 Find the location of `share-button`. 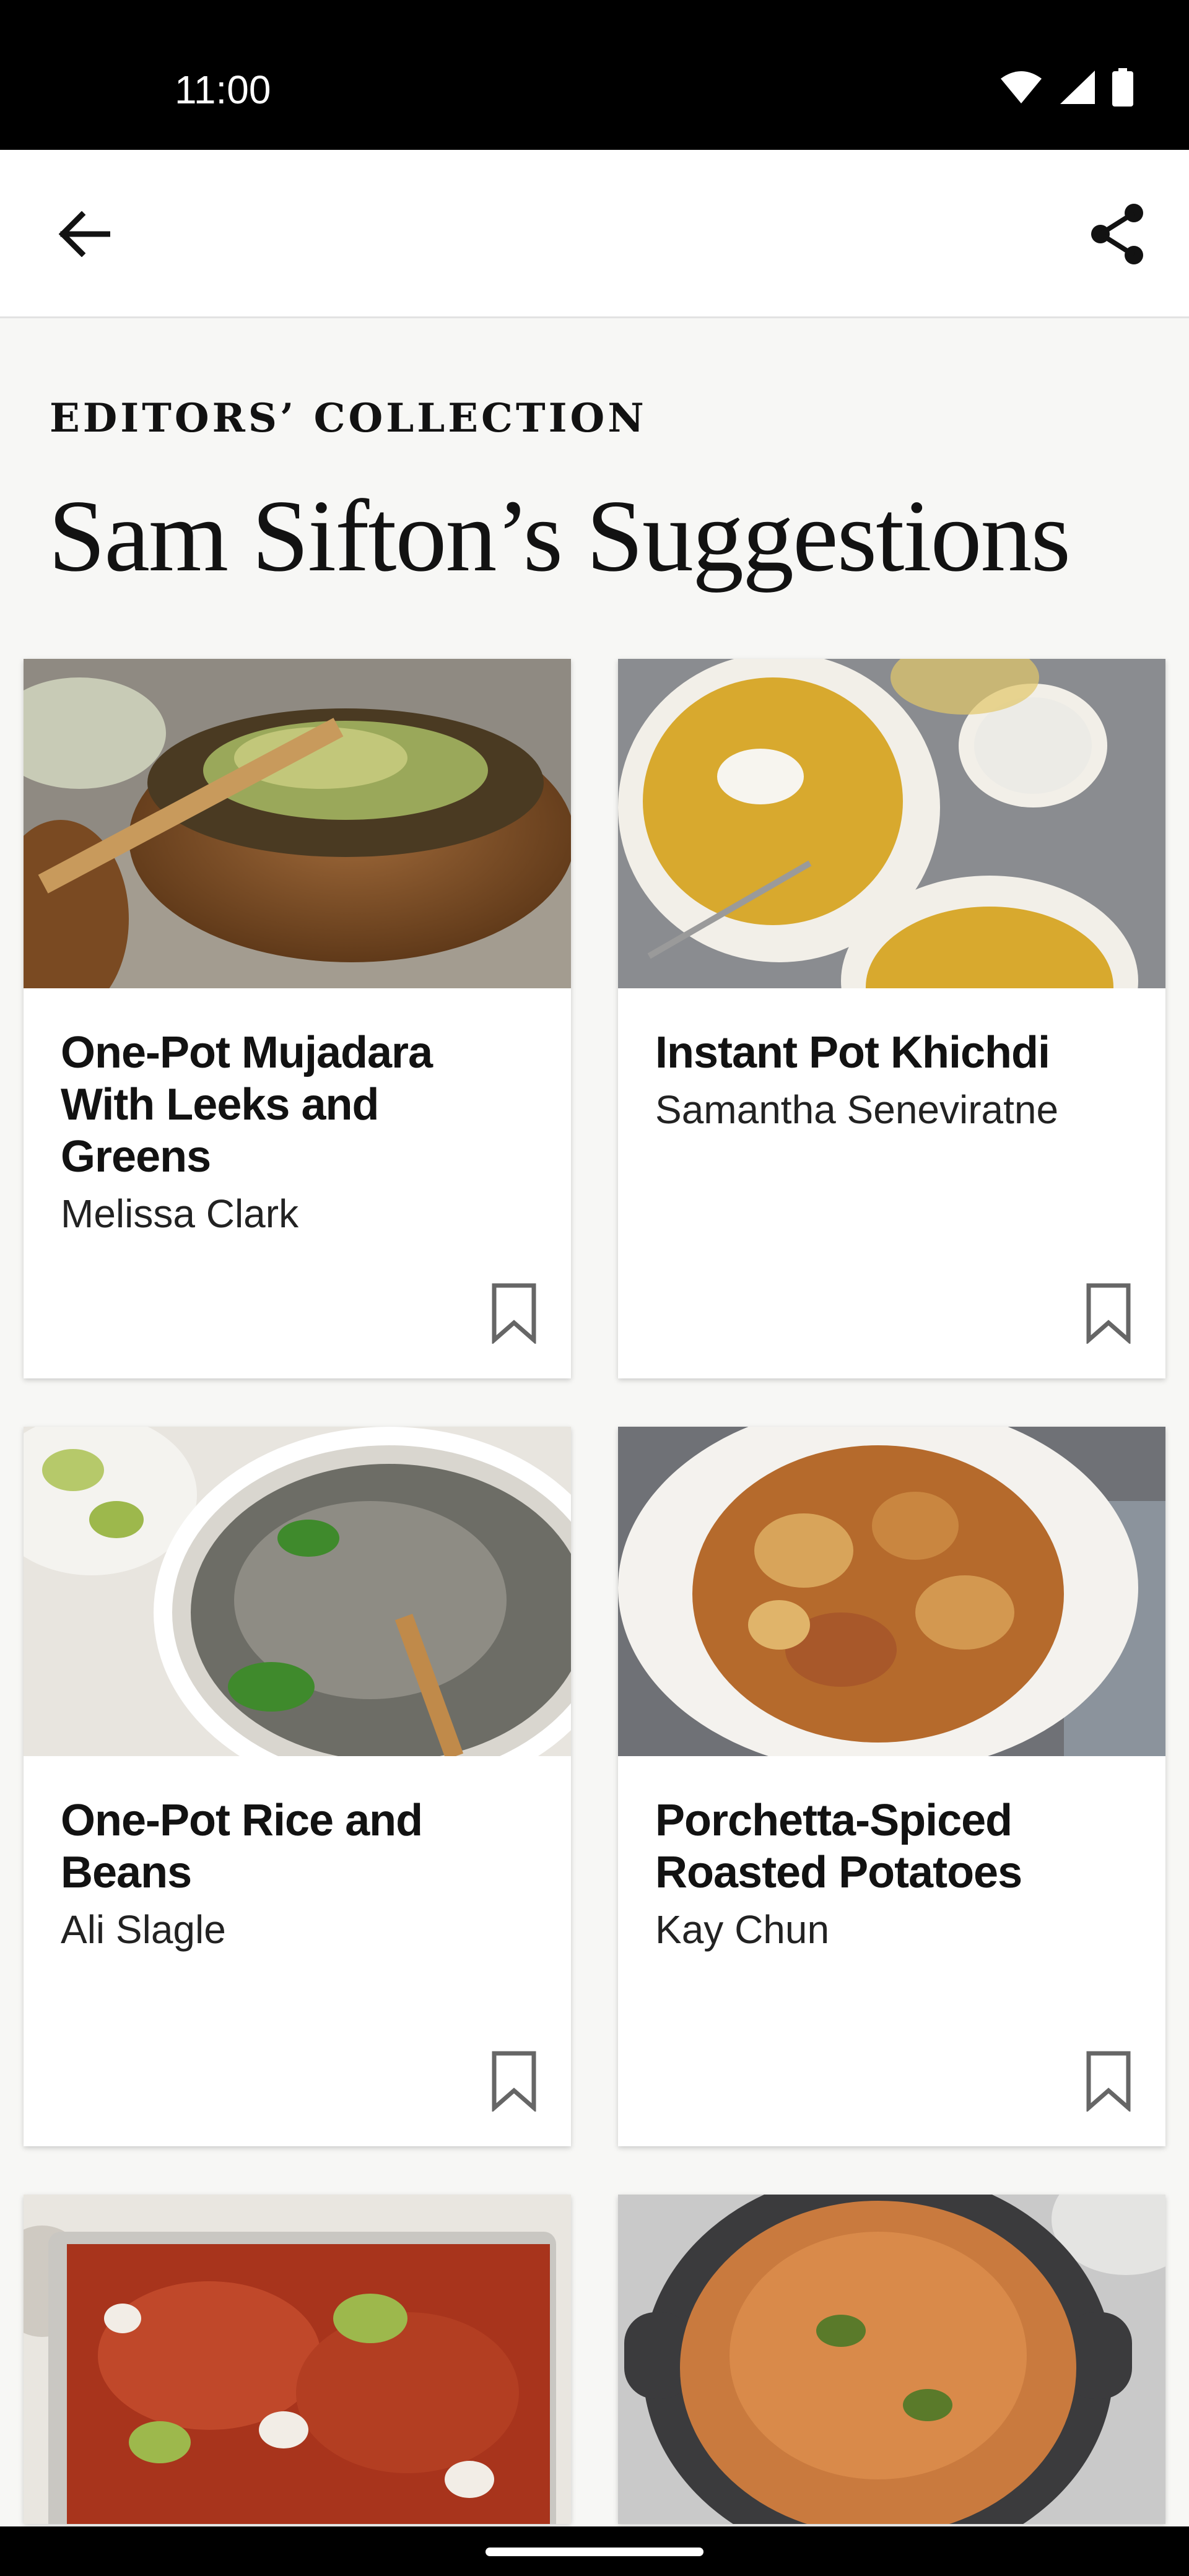

share-button is located at coordinates (1117, 234).